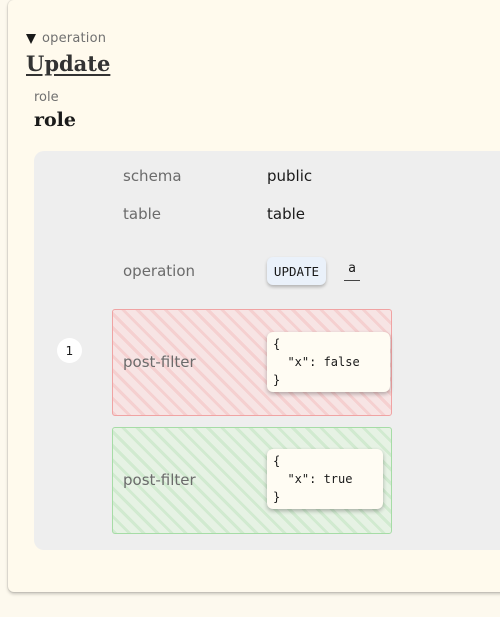 The image size is (500, 617). Describe the element at coordinates (142, 214) in the screenshot. I see `table-label: table` at that location.